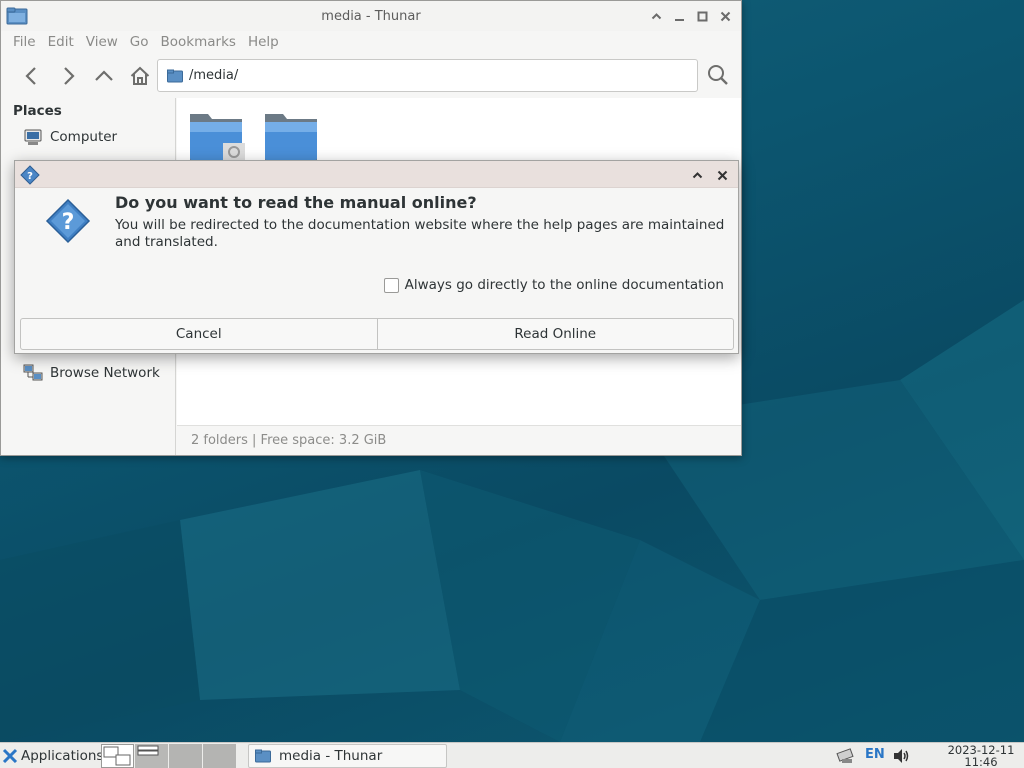 The width and height of the screenshot is (1024, 768). I want to click on back-button, so click(32, 76).